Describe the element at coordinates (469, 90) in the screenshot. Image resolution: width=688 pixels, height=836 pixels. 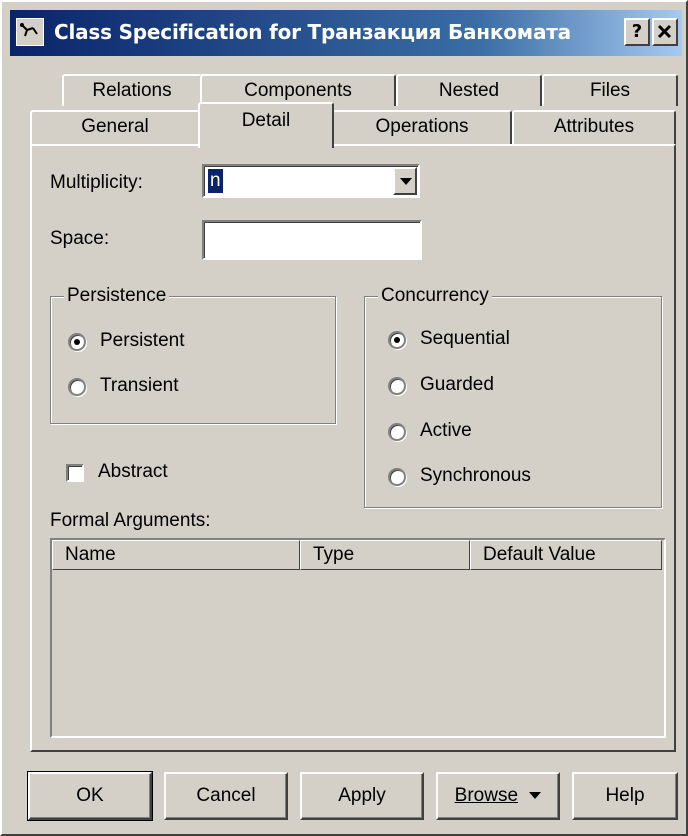
I see `tab-nested: Nested` at that location.